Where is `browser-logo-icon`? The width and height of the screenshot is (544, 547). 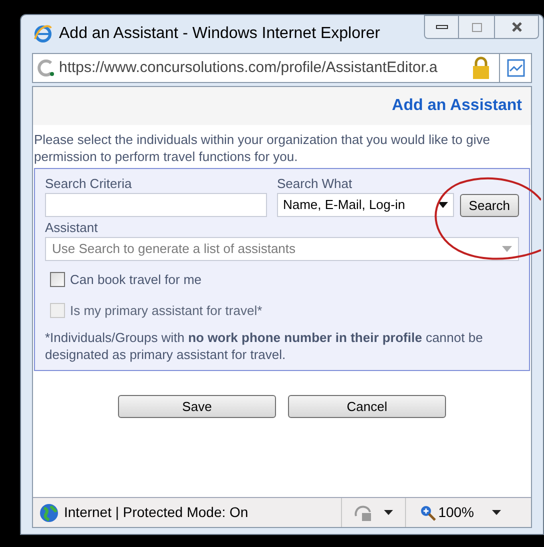 browser-logo-icon is located at coordinates (43, 34).